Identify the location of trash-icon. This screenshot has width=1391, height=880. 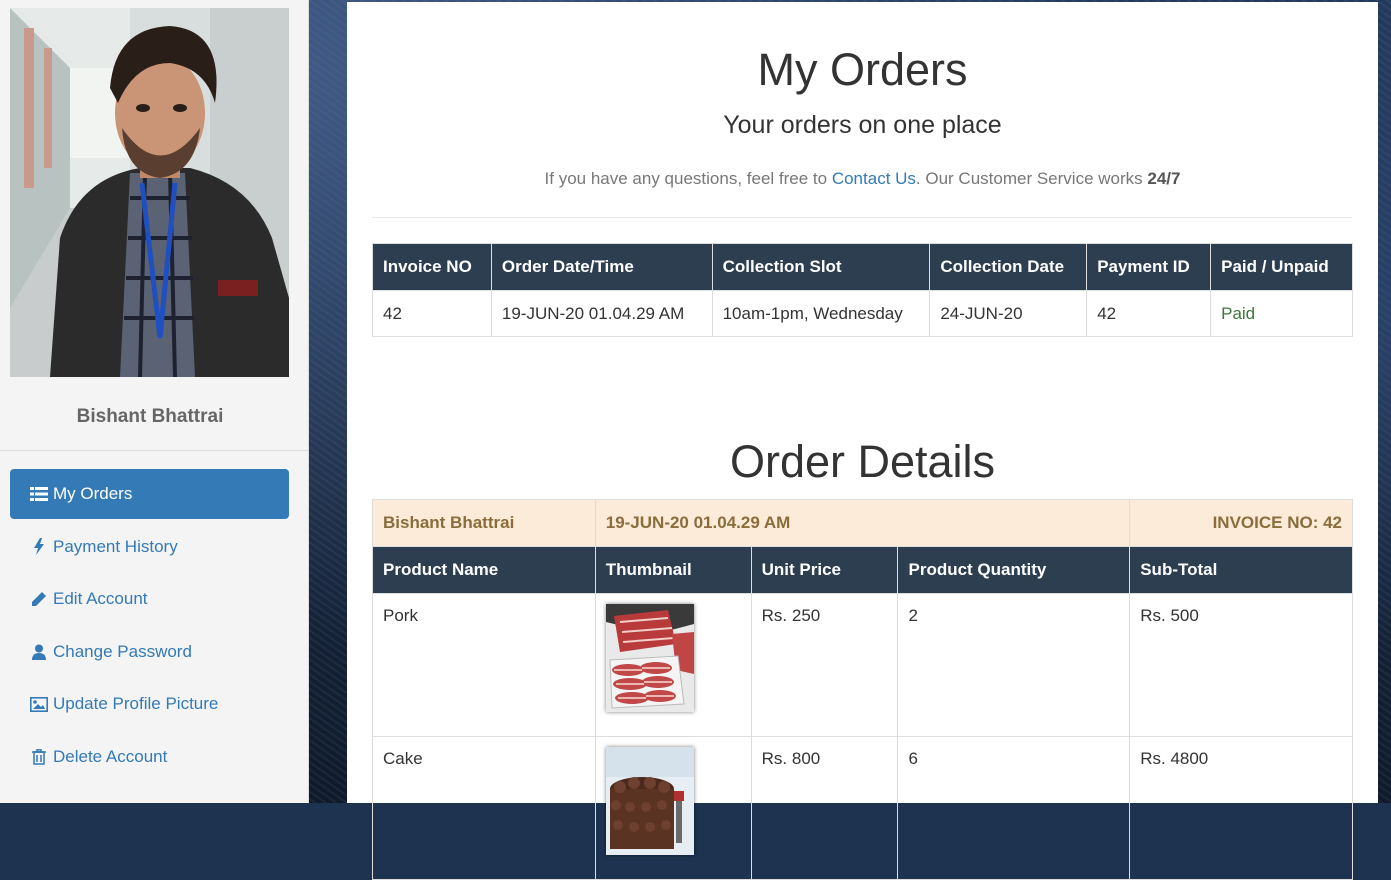
(39, 756).